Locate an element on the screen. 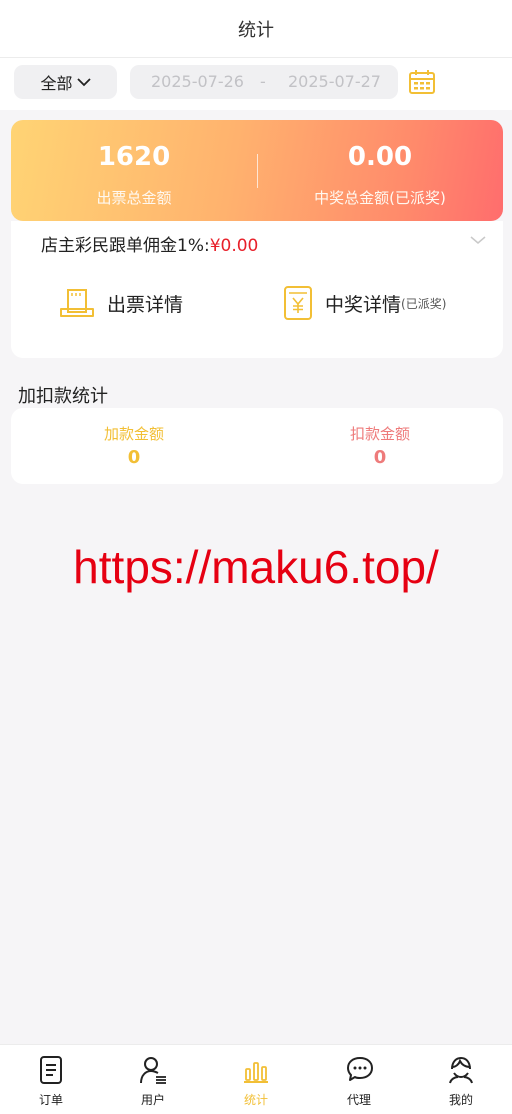  prize-total-label: 中奖总金额(已派奖) is located at coordinates (380, 198).